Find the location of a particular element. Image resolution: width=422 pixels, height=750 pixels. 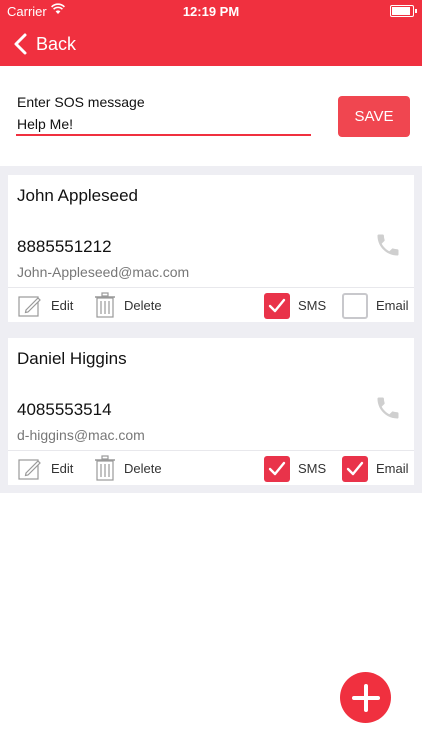

contact-name: John Appleseed is located at coordinates (77, 195).